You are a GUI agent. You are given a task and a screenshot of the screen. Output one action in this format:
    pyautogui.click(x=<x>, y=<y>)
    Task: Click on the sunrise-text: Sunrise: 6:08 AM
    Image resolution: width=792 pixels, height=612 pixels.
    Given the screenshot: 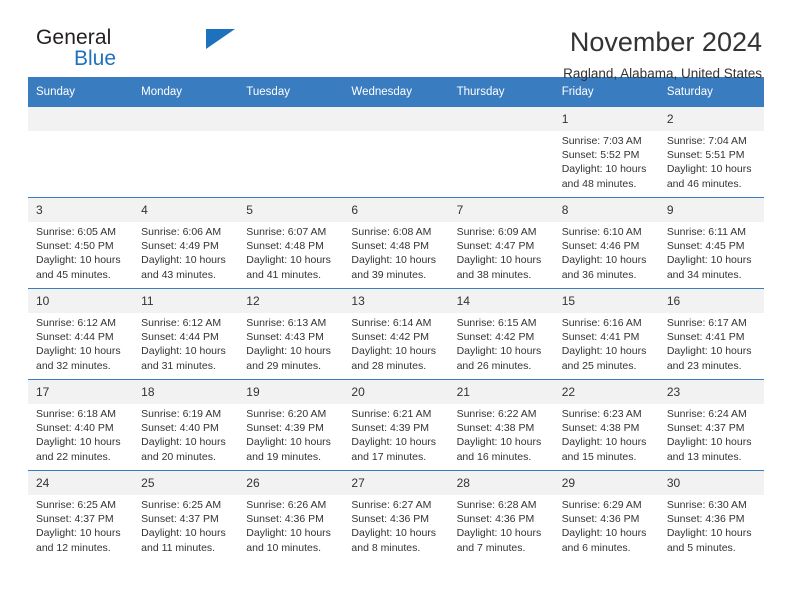 What is the action you would take?
    pyautogui.click(x=391, y=232)
    